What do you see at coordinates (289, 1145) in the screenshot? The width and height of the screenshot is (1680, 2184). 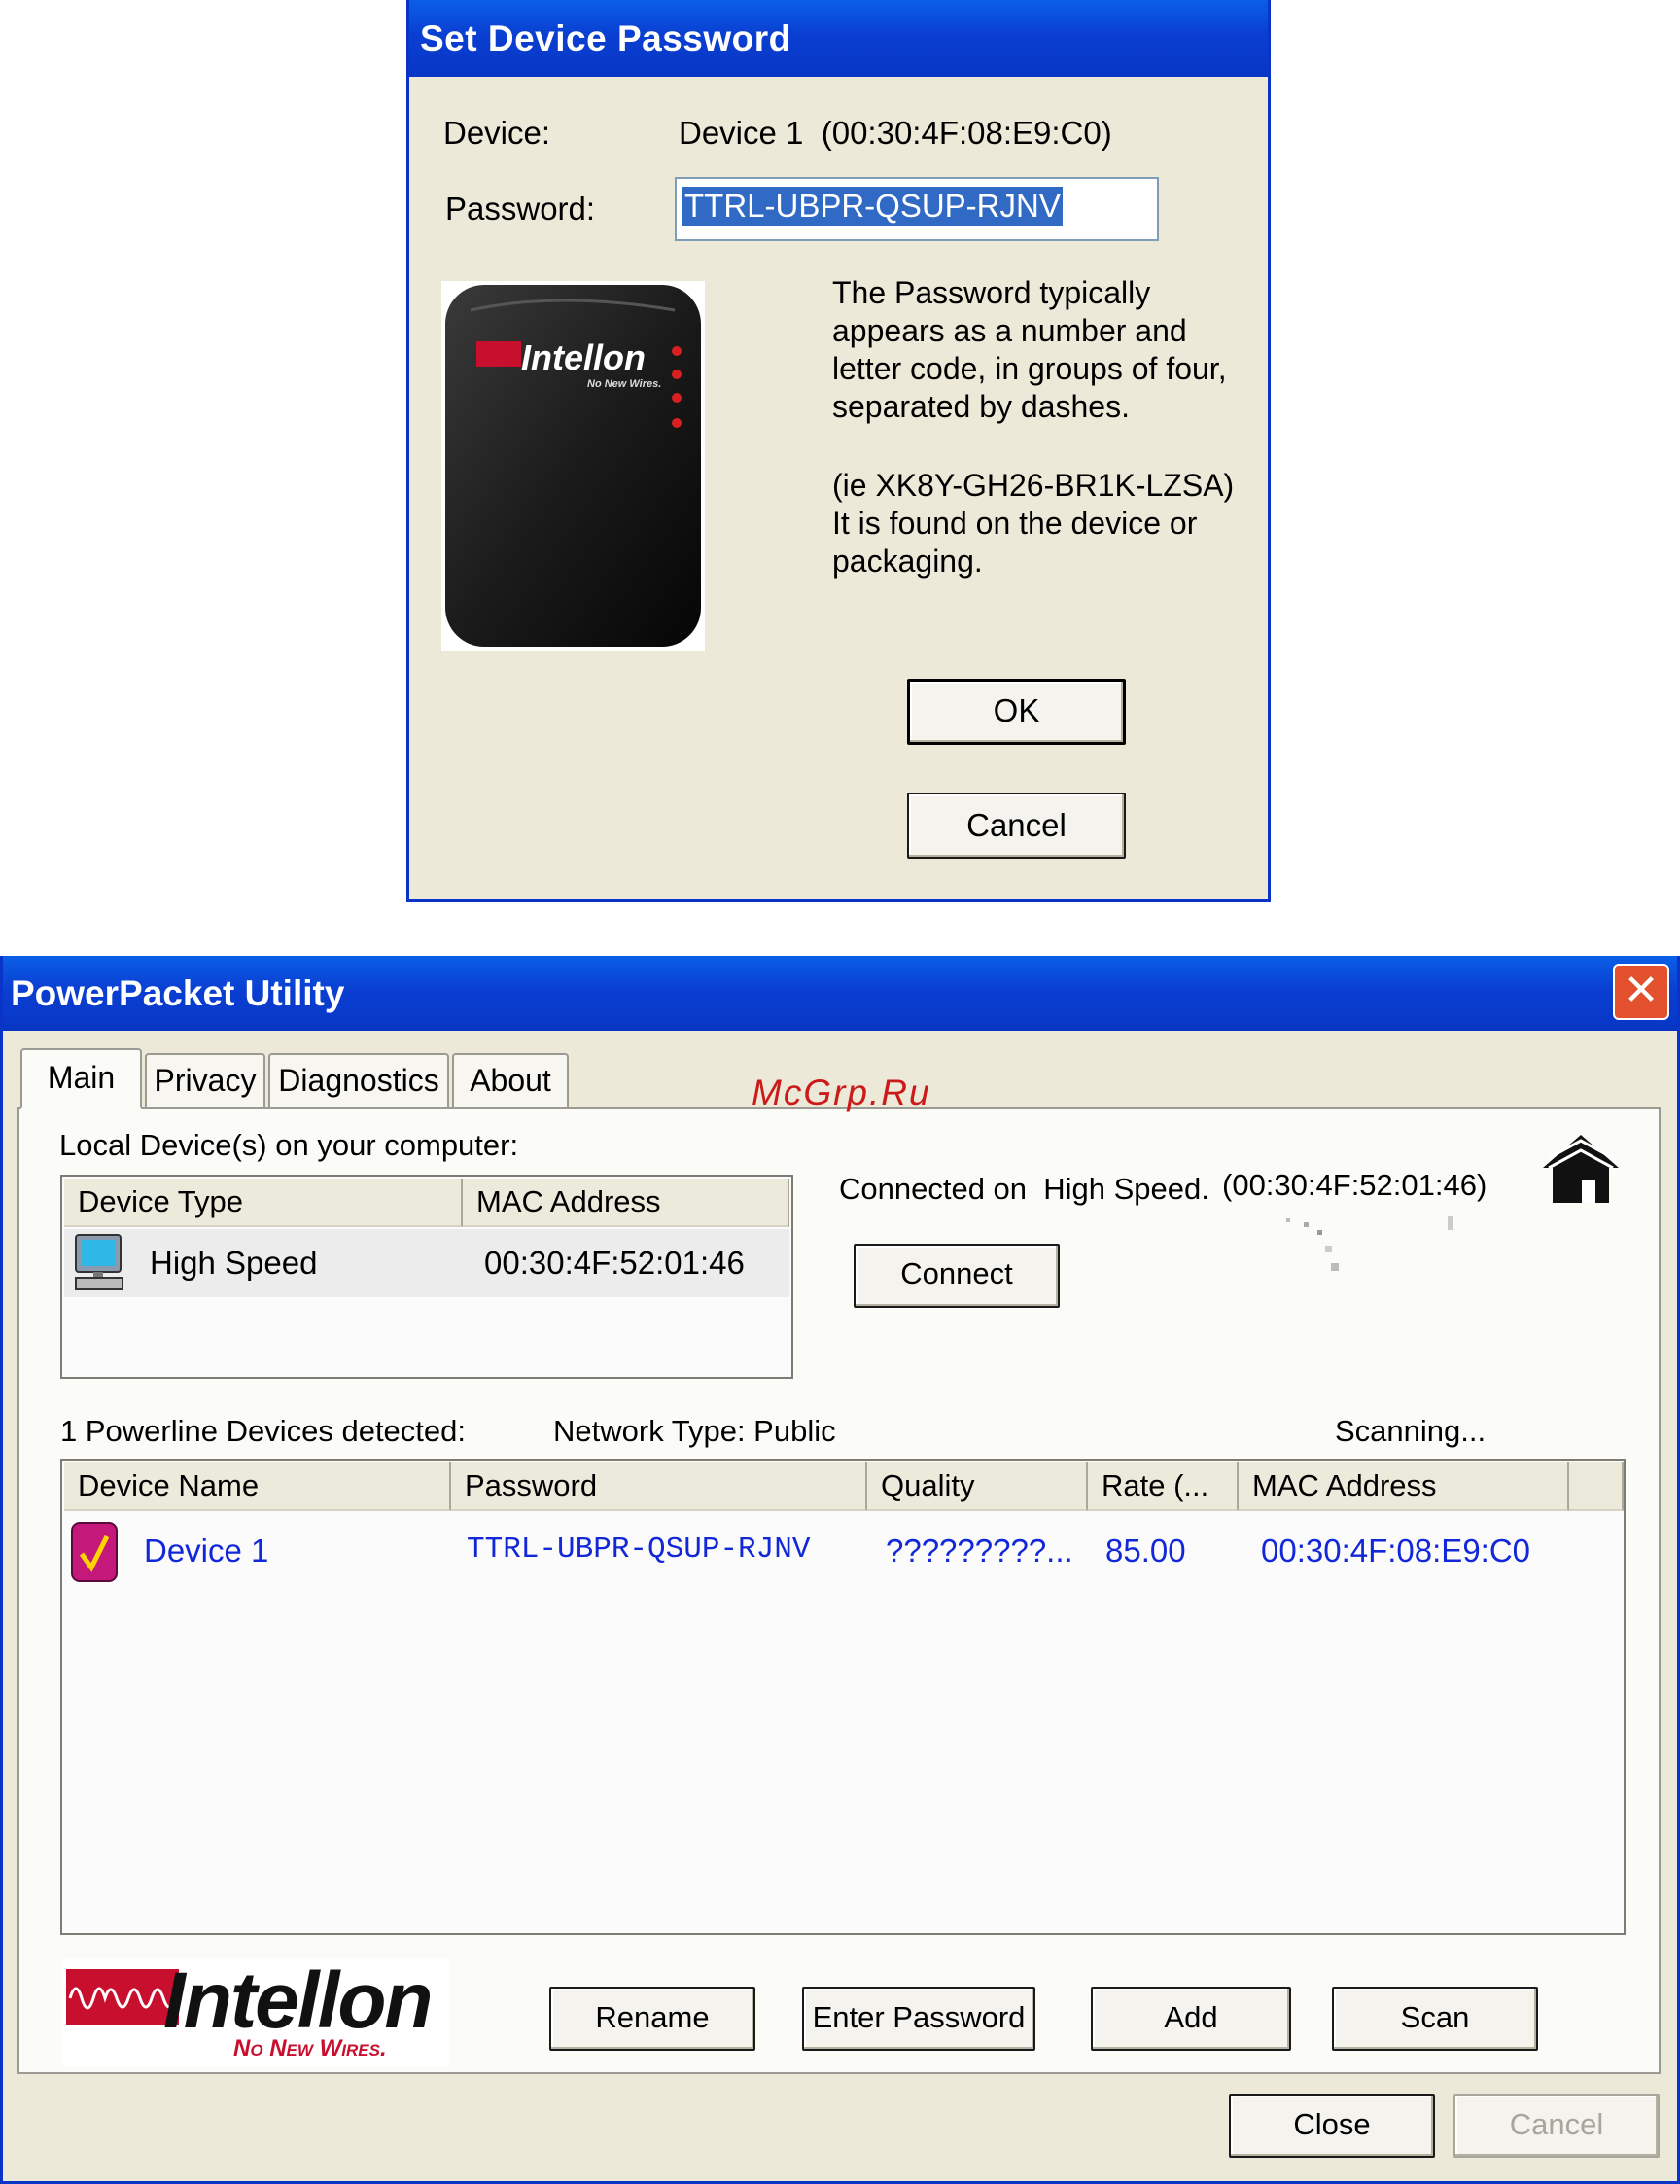 I see `local-devices-label: Local Device(s) on your computer:` at bounding box center [289, 1145].